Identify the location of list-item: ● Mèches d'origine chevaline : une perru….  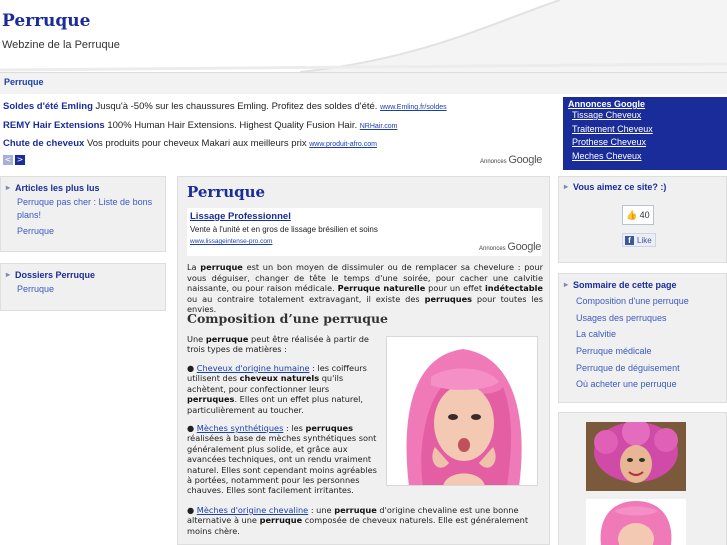
(358, 520).